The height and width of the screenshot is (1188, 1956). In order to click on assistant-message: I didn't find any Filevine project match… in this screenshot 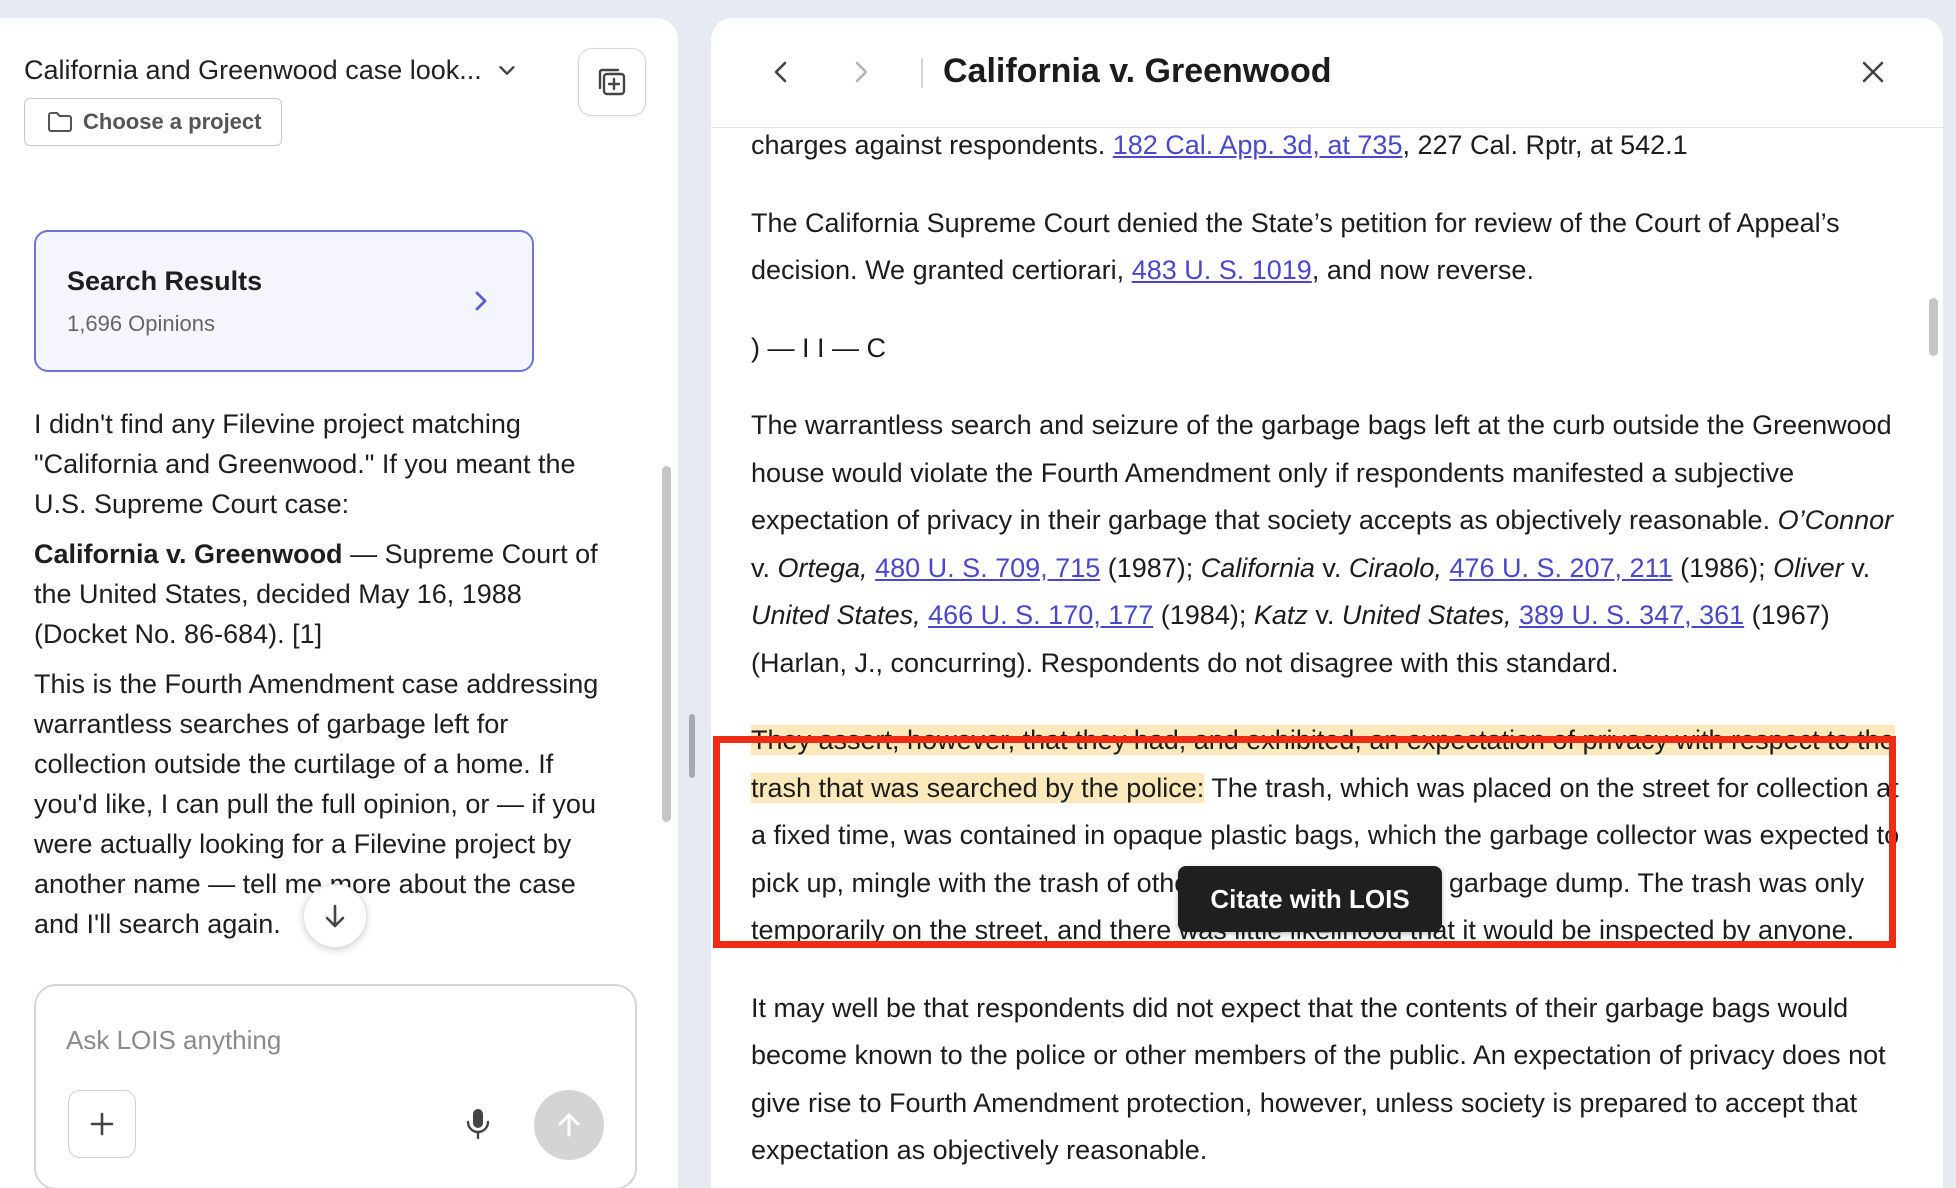, I will do `click(326, 674)`.